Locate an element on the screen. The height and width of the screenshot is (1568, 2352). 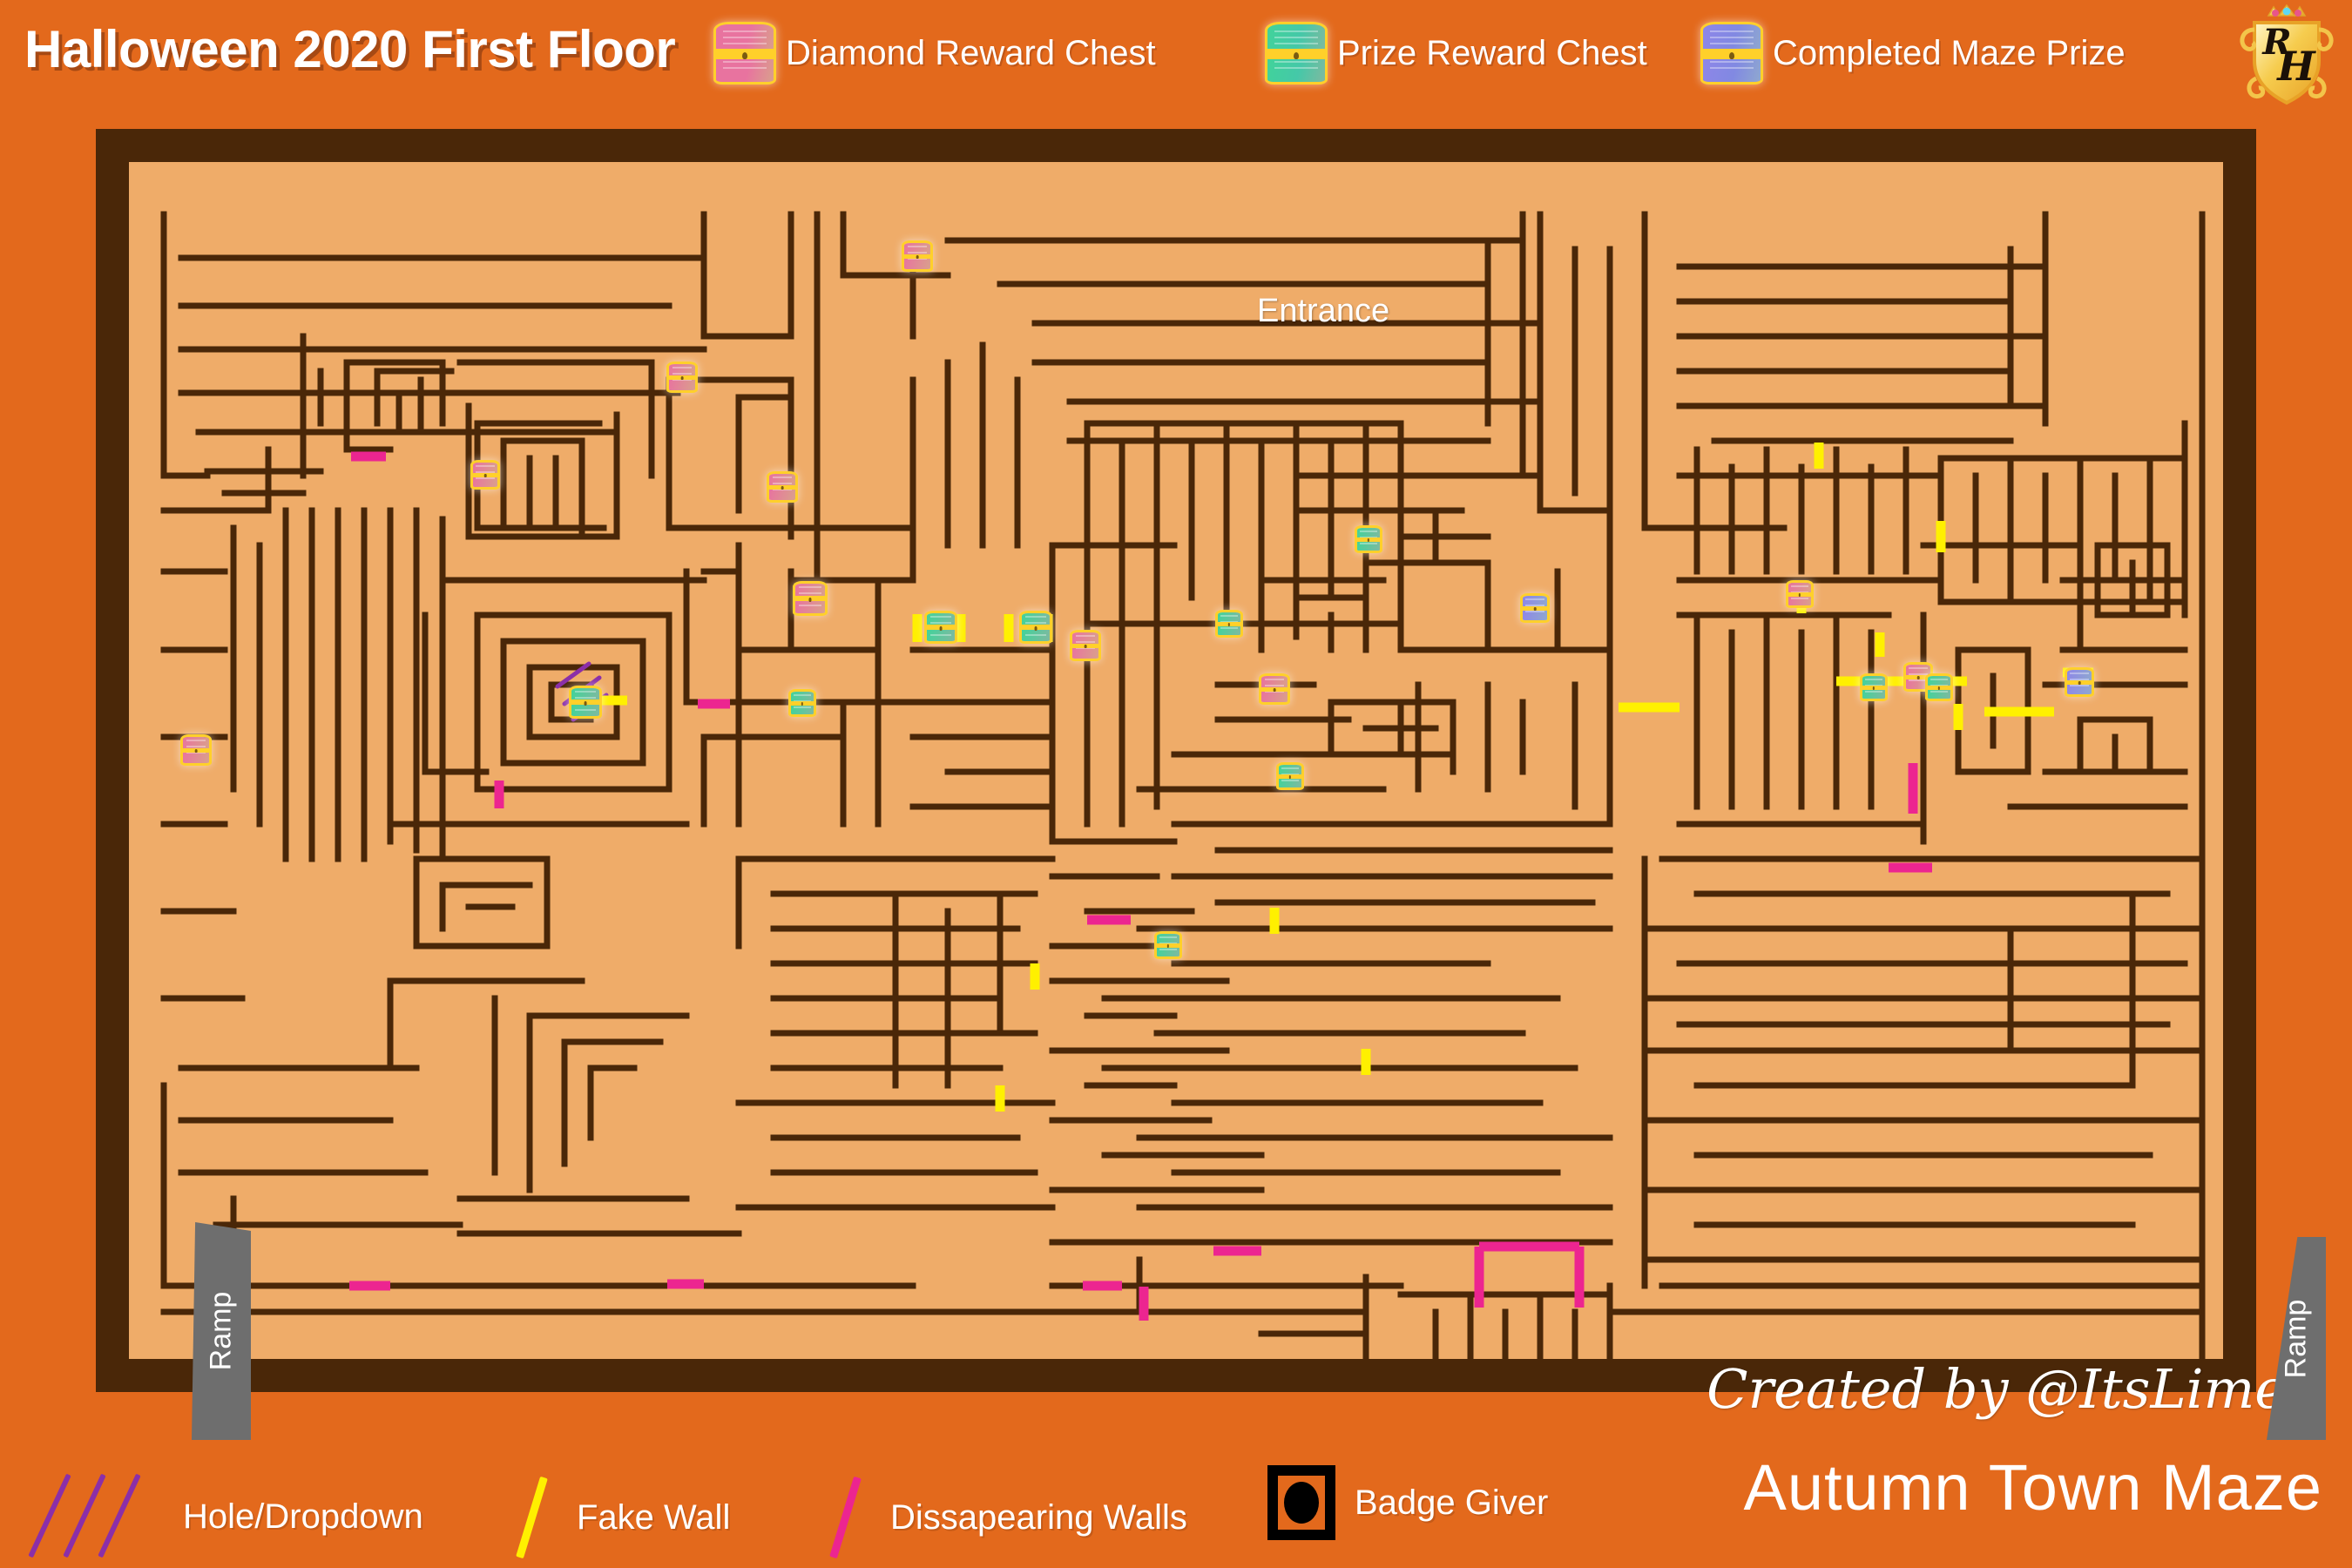
legend-item-prize-chest: Prize Reward Chest is located at coordinates (1456, 53).